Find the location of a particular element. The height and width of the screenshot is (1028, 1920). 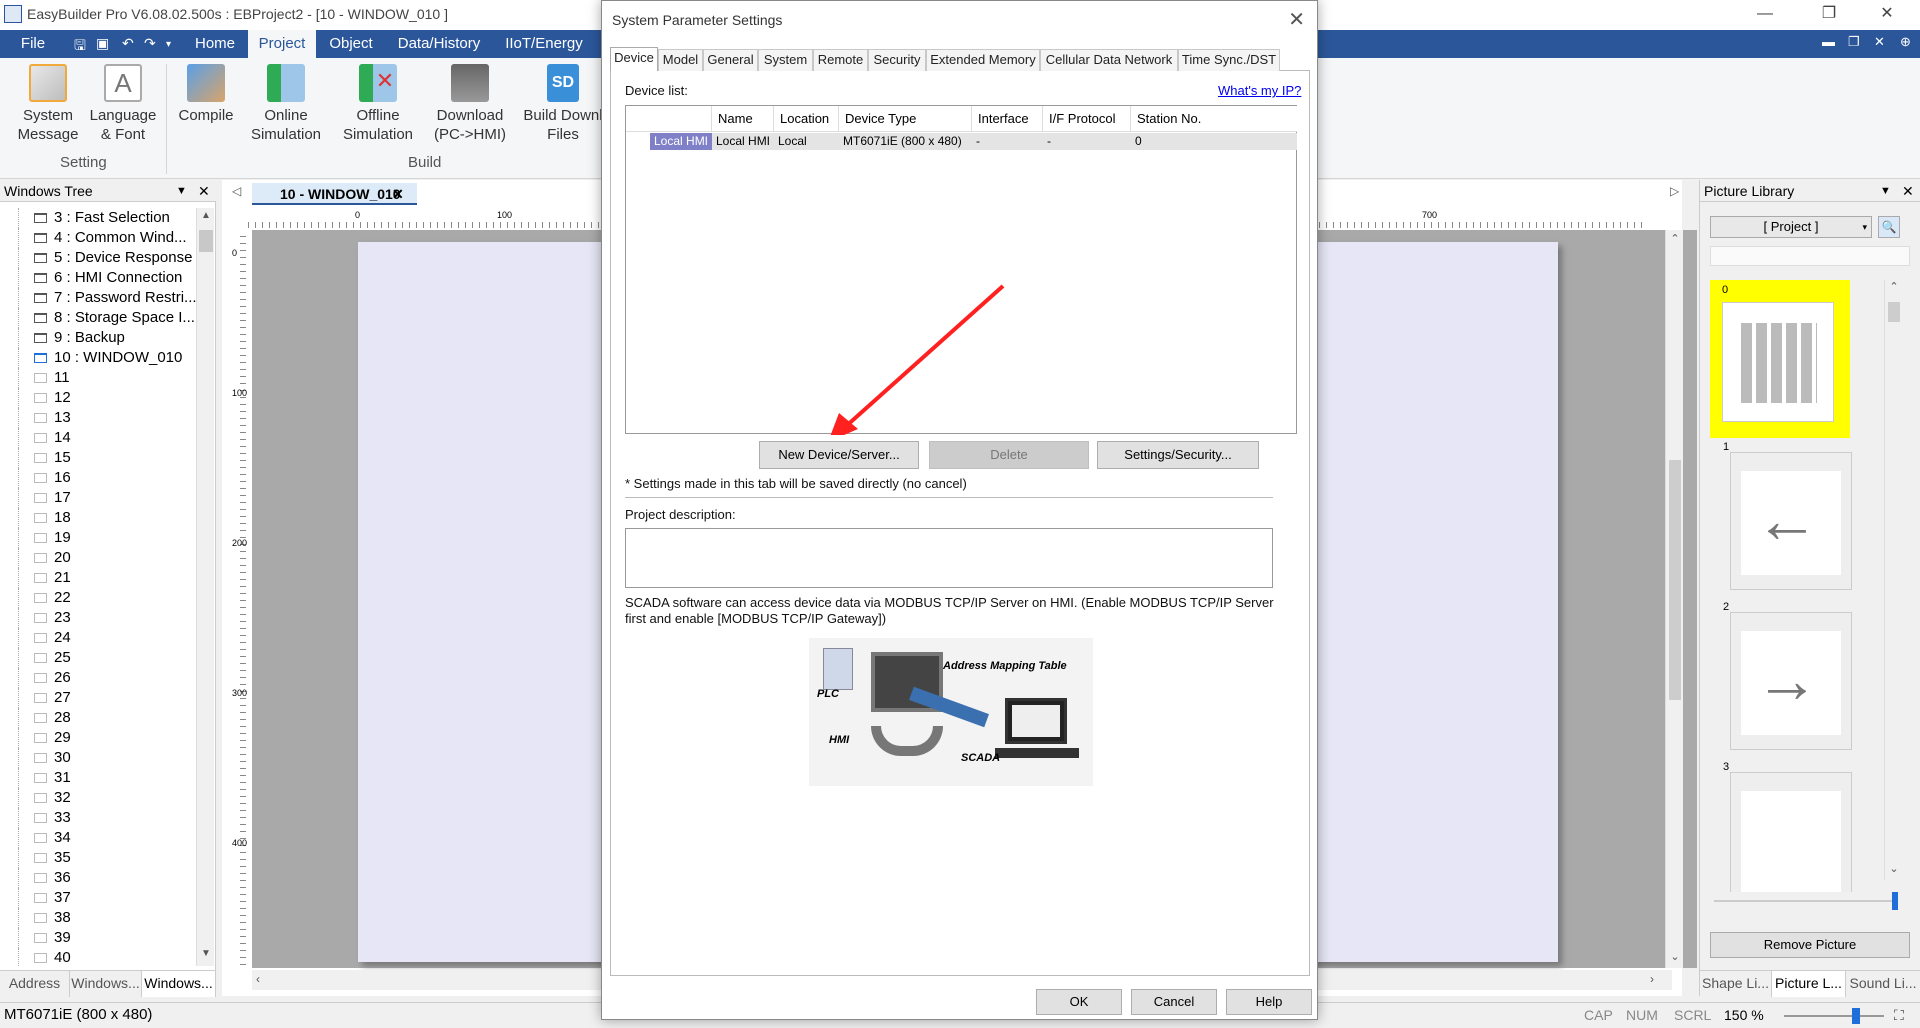

tree-item: 35 is located at coordinates (98, 858).